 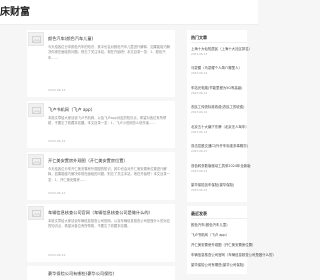 What do you see at coordinates (71, 110) in the screenshot?
I see `article-title: 飞卢书机网（飞卢 app）` at bounding box center [71, 110].